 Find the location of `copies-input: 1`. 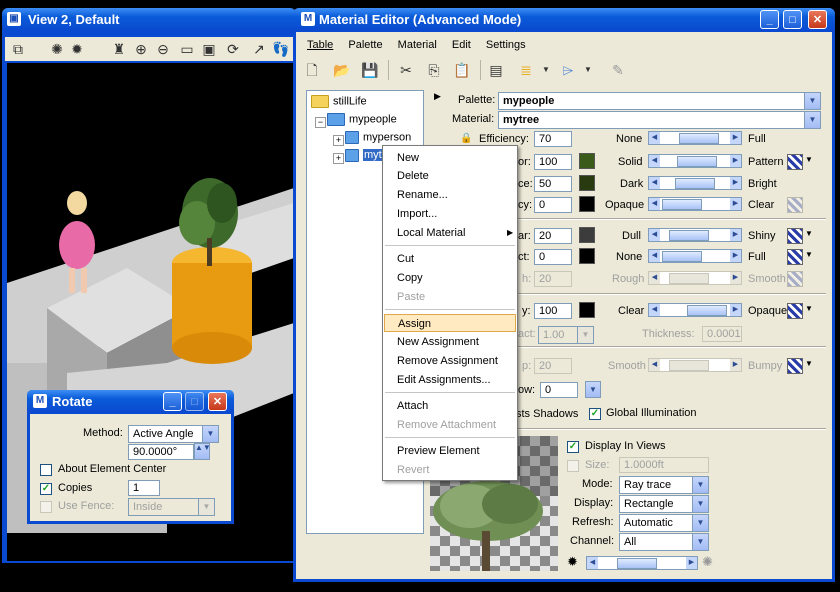

copies-input: 1 is located at coordinates (144, 488).